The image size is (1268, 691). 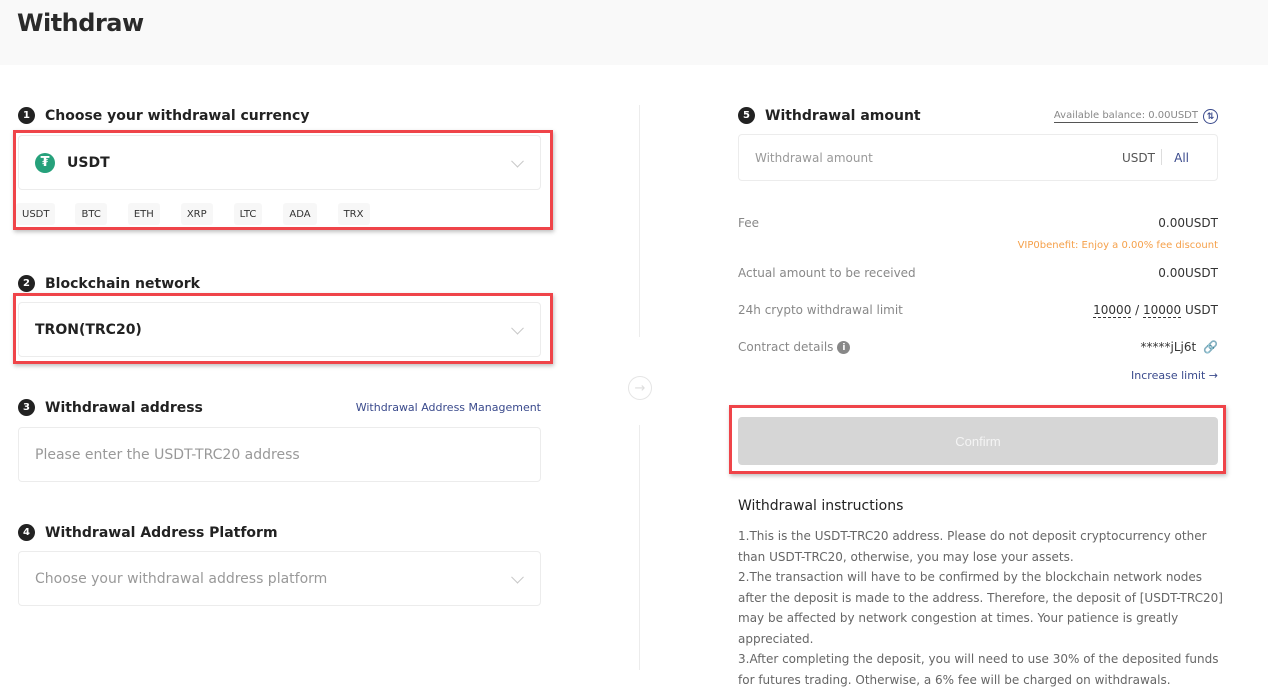 I want to click on instructions-title: Withdrawal instructions, so click(x=821, y=506).